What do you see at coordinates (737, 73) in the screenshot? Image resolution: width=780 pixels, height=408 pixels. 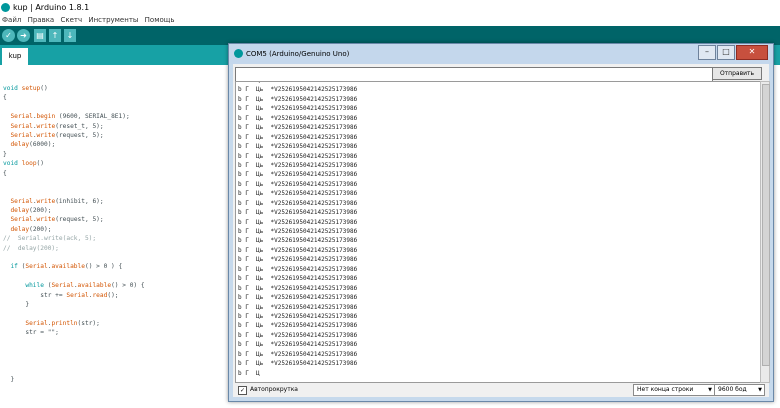 I see `send-button: Отправить` at bounding box center [737, 73].